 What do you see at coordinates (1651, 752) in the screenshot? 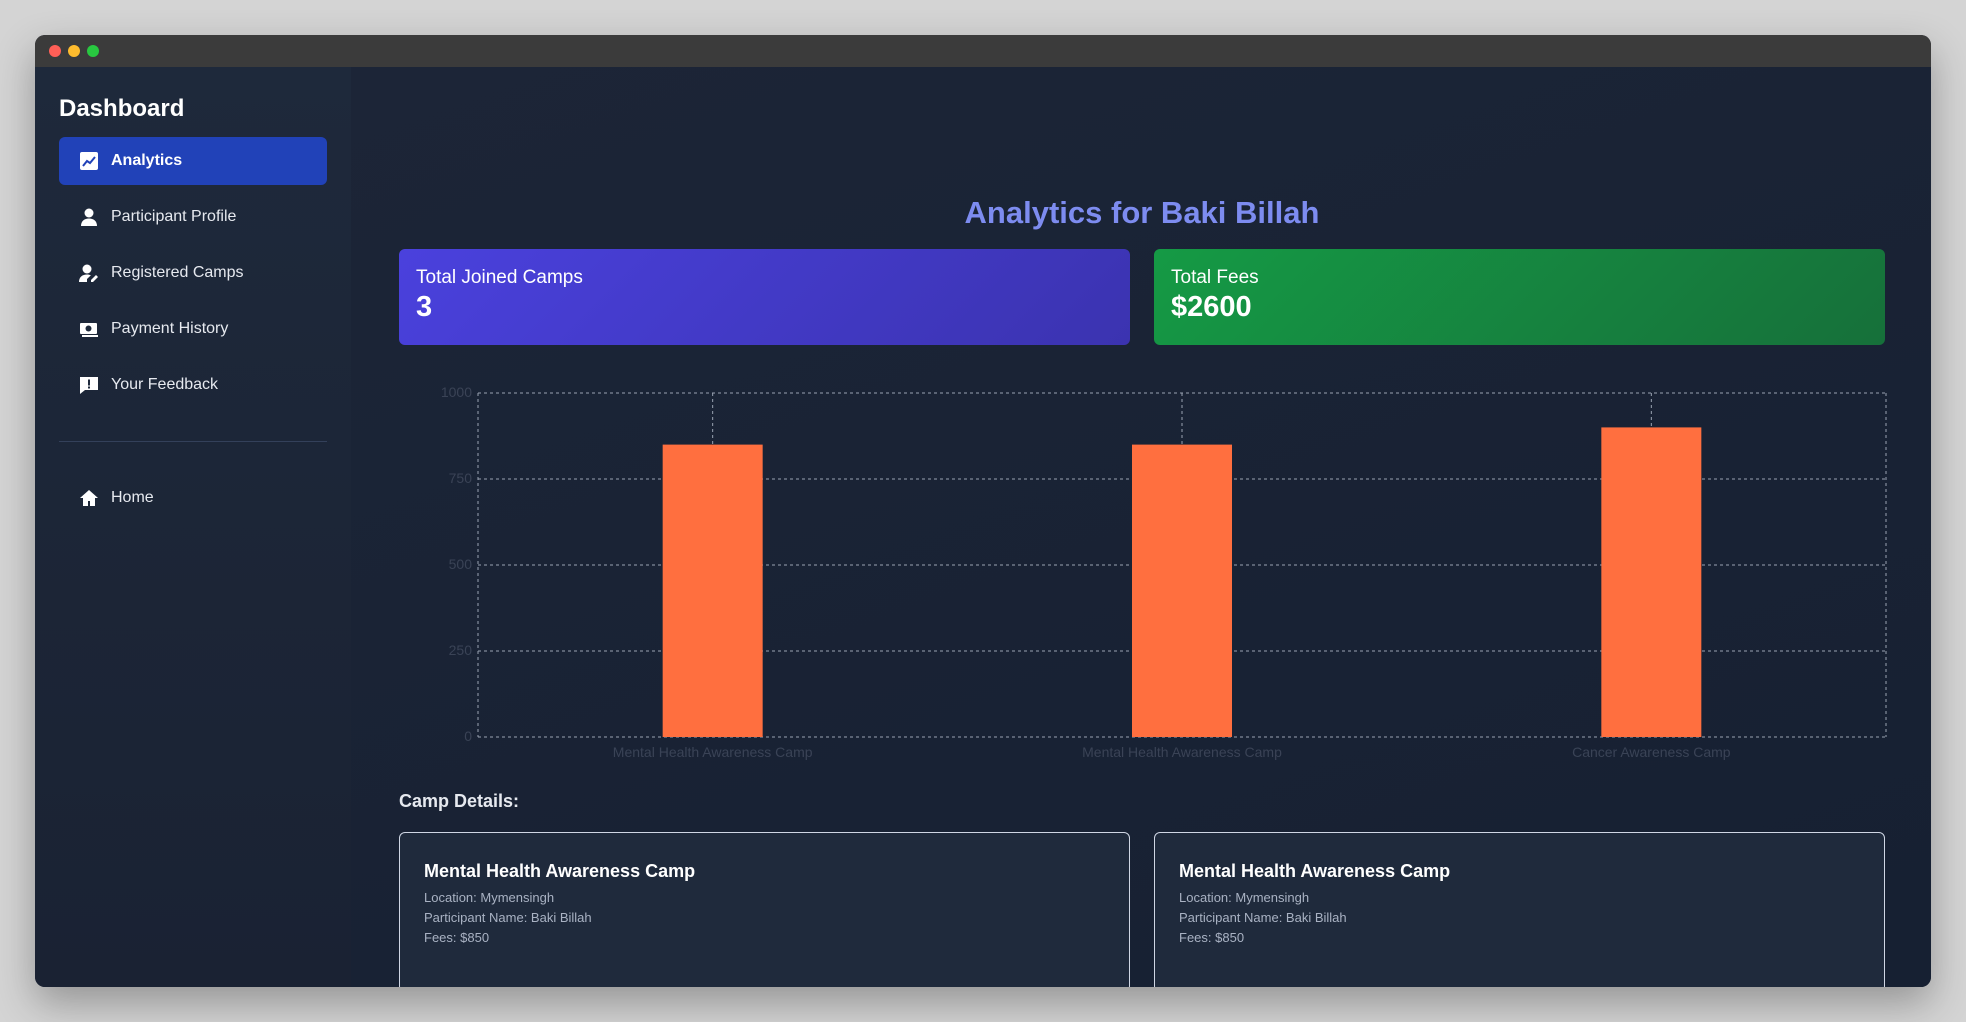
I see `x-tick-label: Cancer Awareness Camp` at bounding box center [1651, 752].